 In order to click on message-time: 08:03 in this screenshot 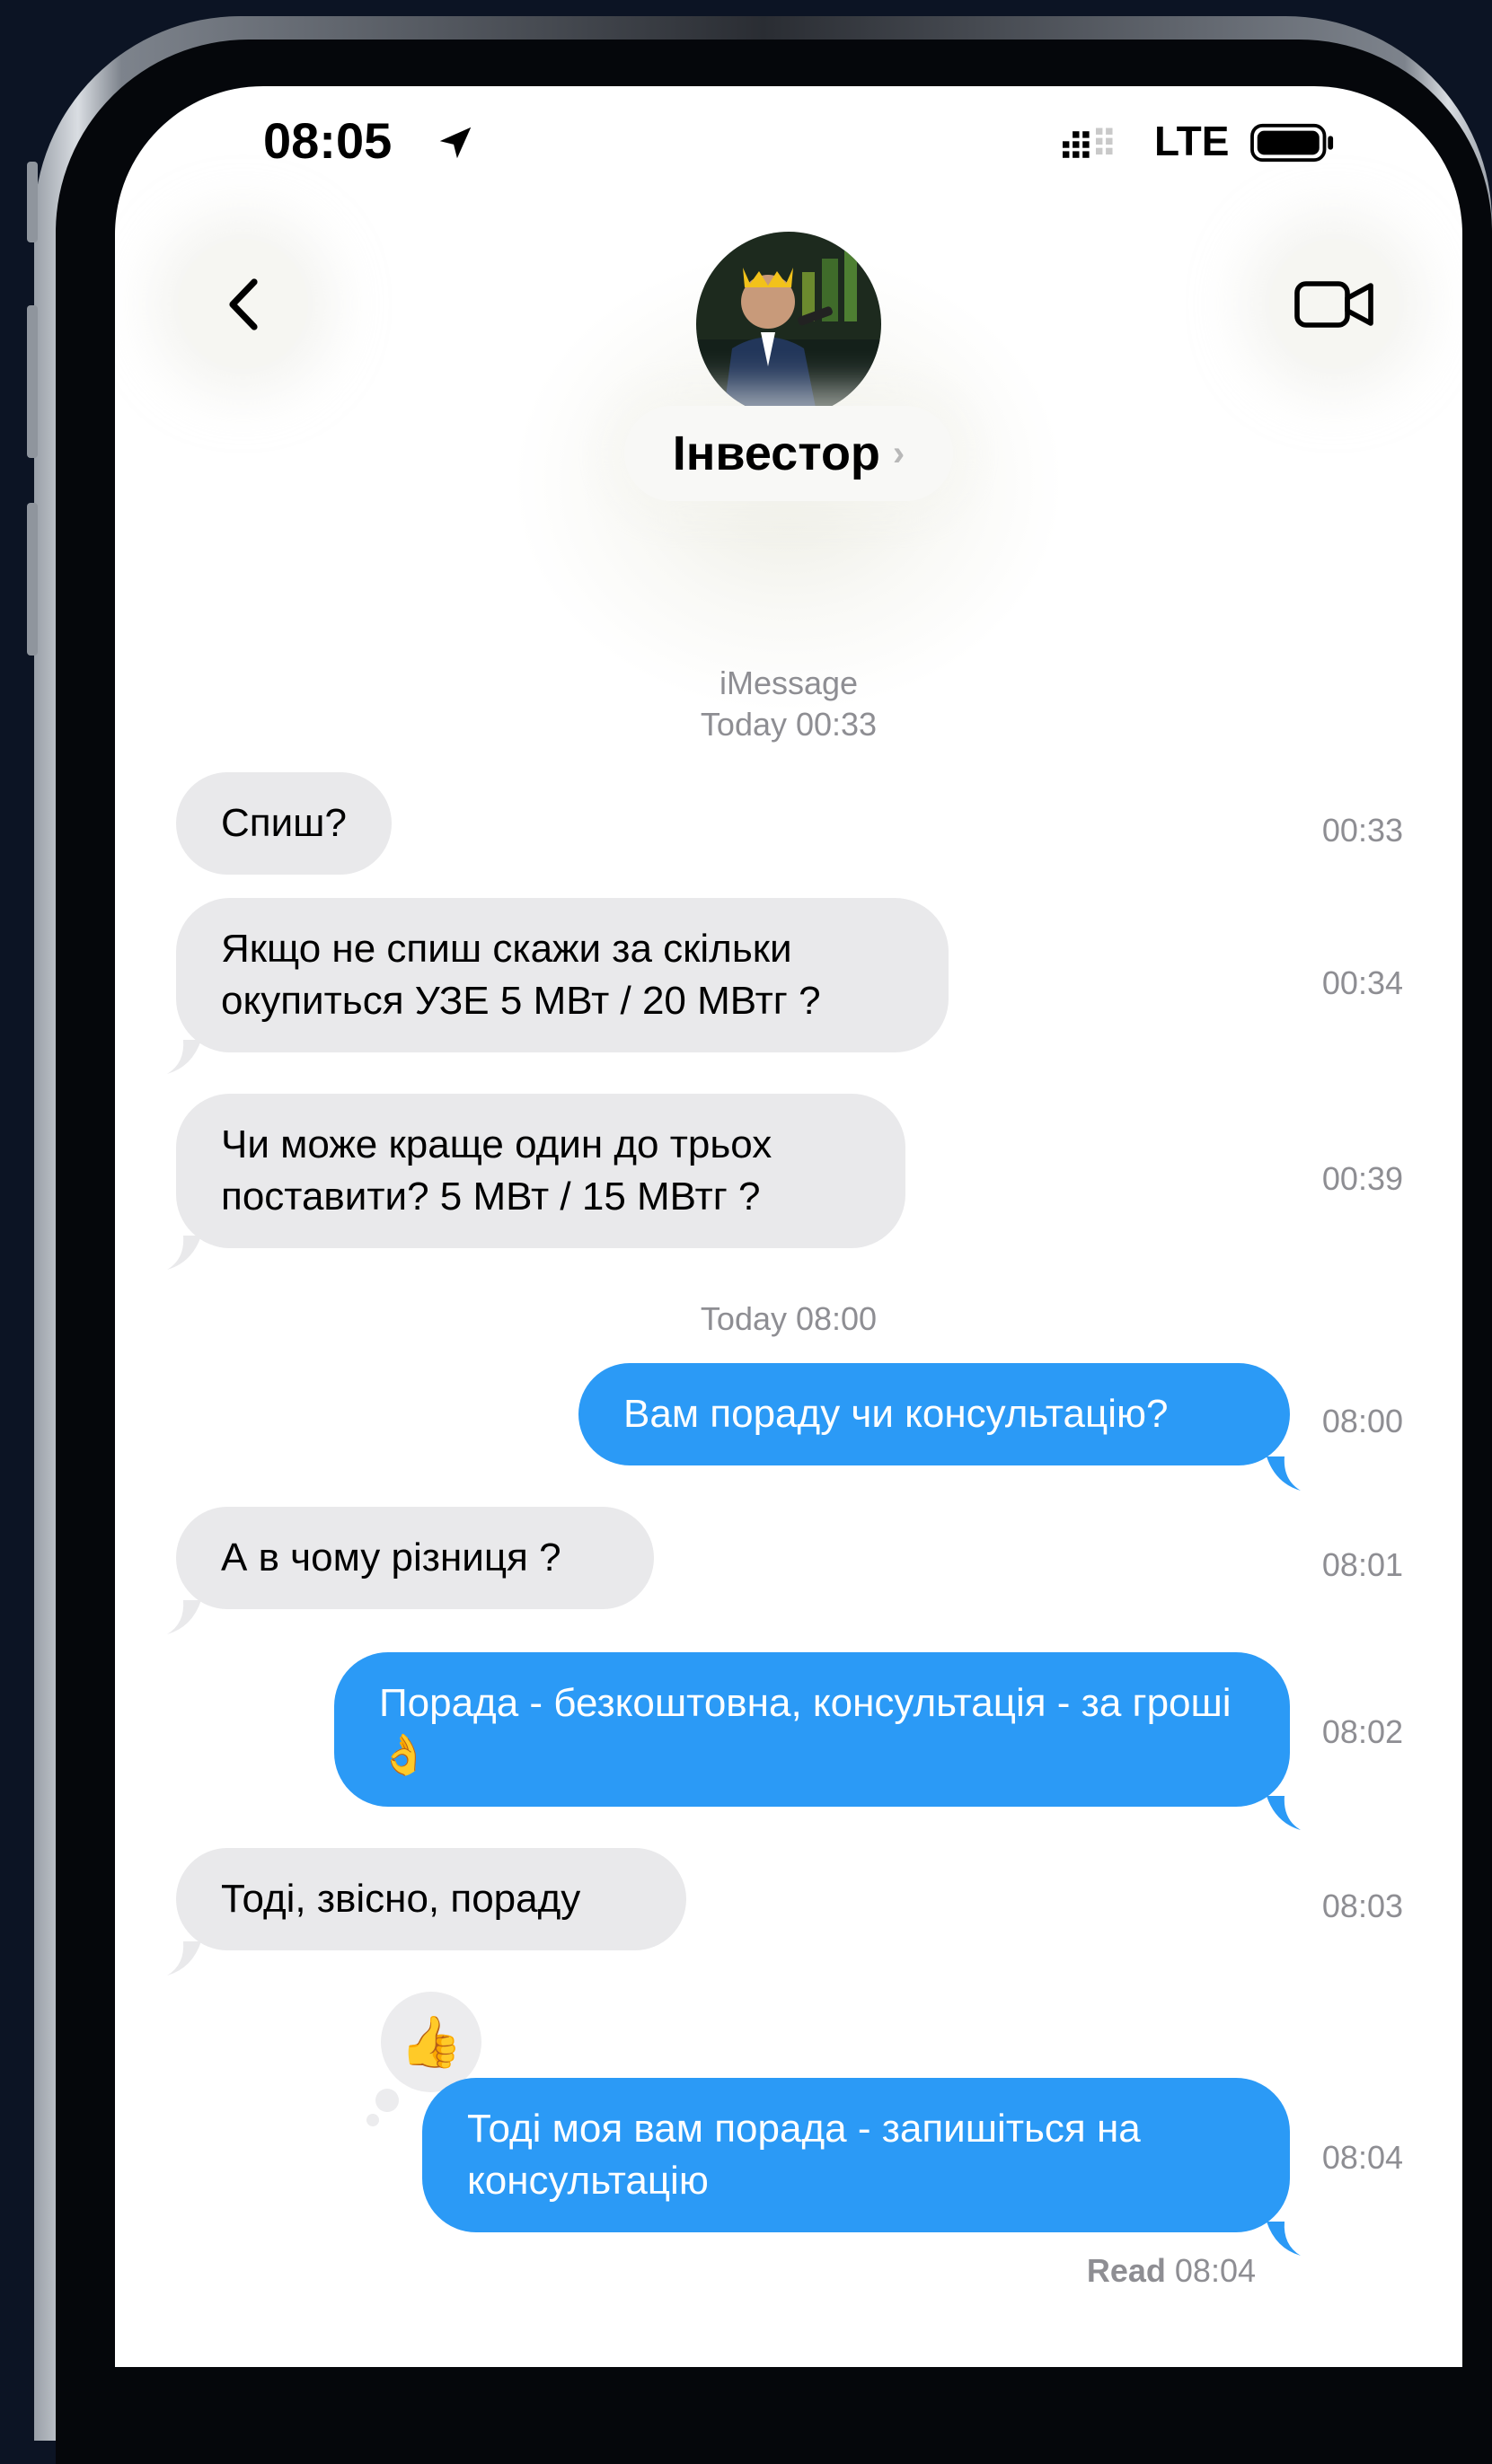, I will do `click(1362, 1906)`.